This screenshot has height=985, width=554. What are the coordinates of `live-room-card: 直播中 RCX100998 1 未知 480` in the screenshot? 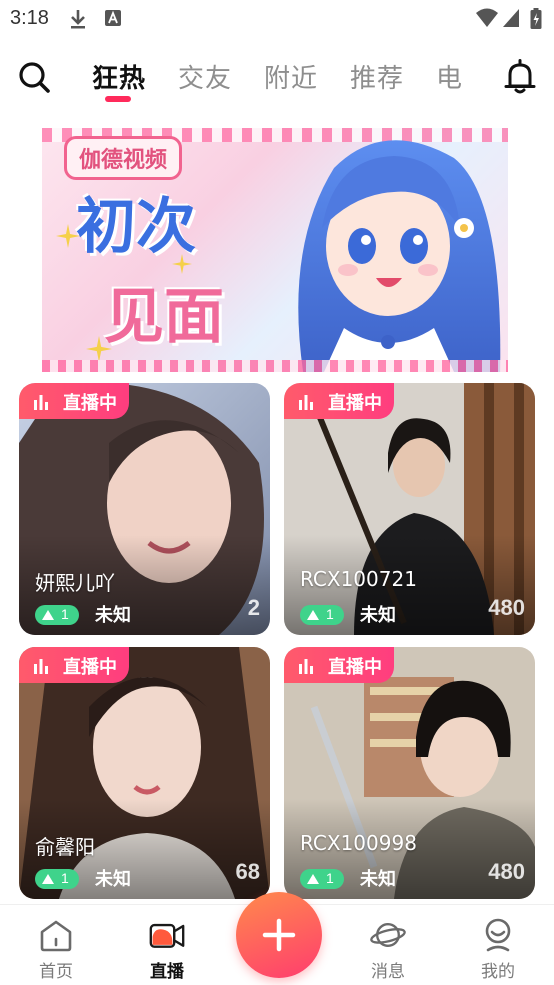 It's located at (409, 773).